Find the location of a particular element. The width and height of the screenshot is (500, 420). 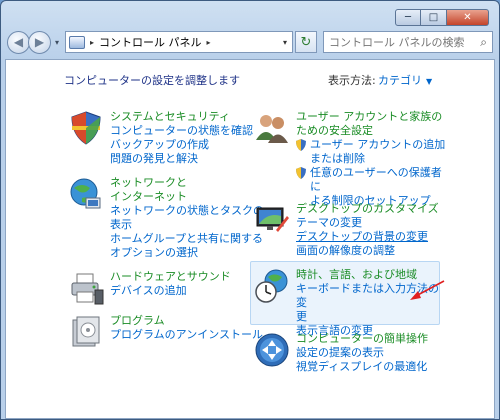

search-input is located at coordinates (404, 42).